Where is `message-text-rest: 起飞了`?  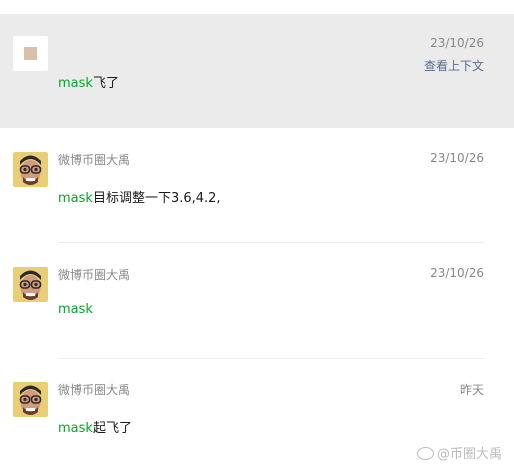
message-text-rest: 起飞了 is located at coordinates (112, 428).